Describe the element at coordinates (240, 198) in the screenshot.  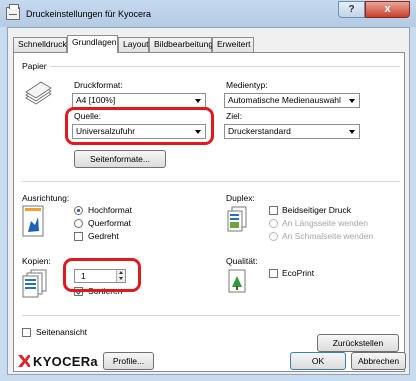
I see `duplex-label: Duplex:` at that location.